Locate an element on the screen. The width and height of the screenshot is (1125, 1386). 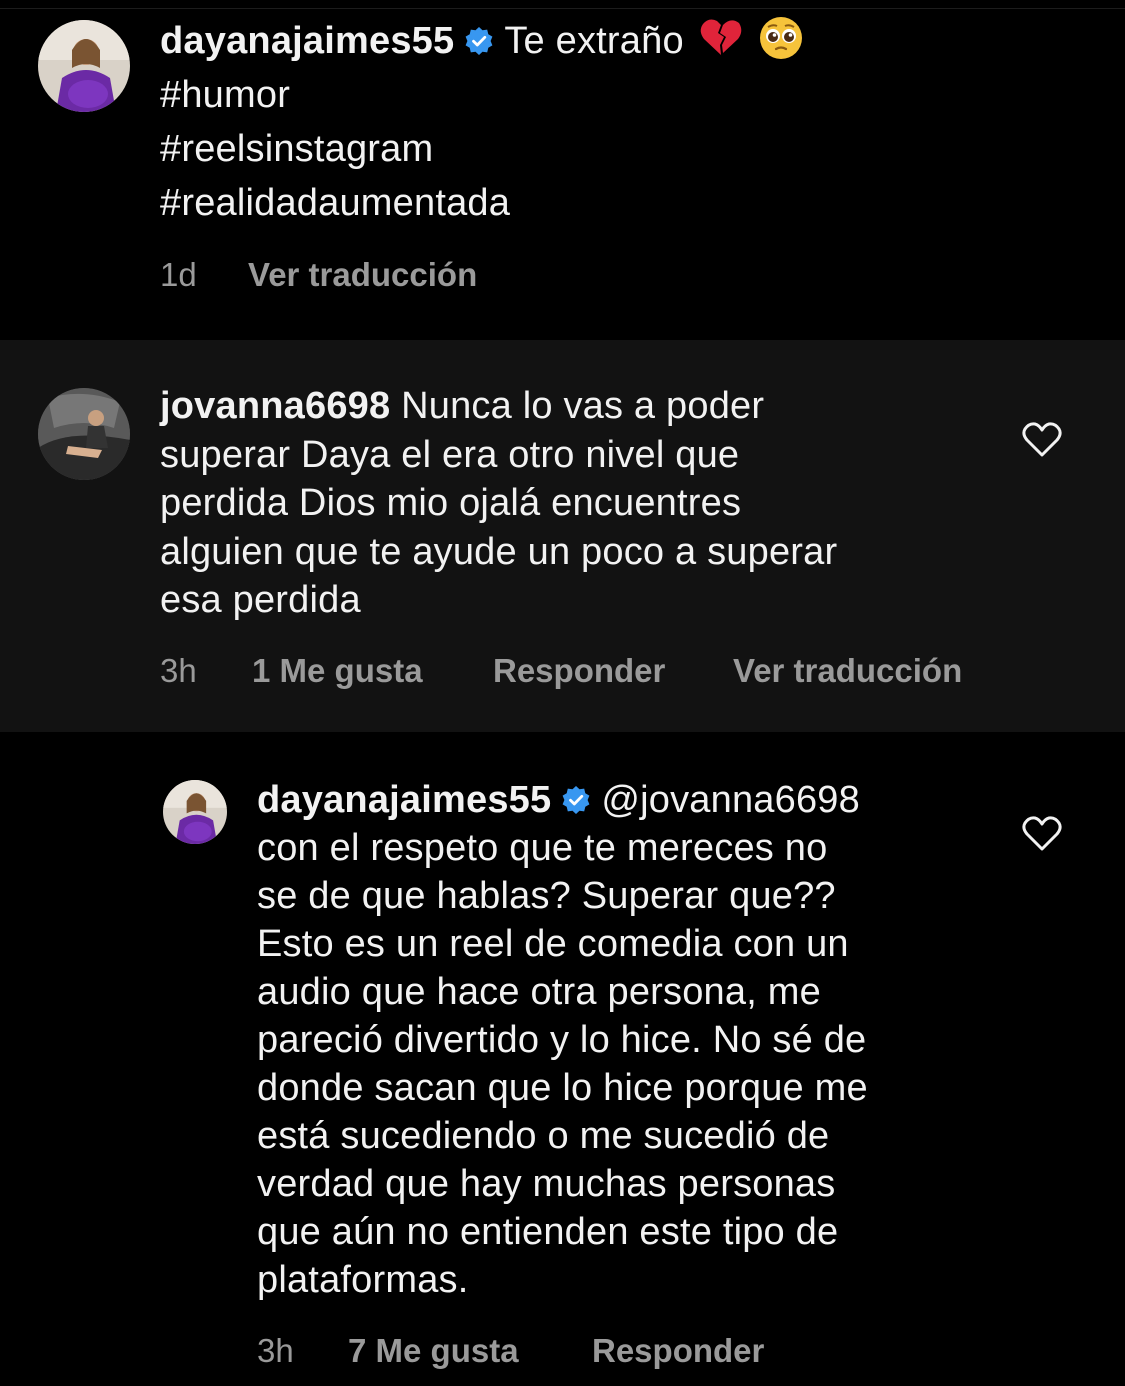
comment-line: superar Daya el era otro nivel que is located at coordinates (450, 454).